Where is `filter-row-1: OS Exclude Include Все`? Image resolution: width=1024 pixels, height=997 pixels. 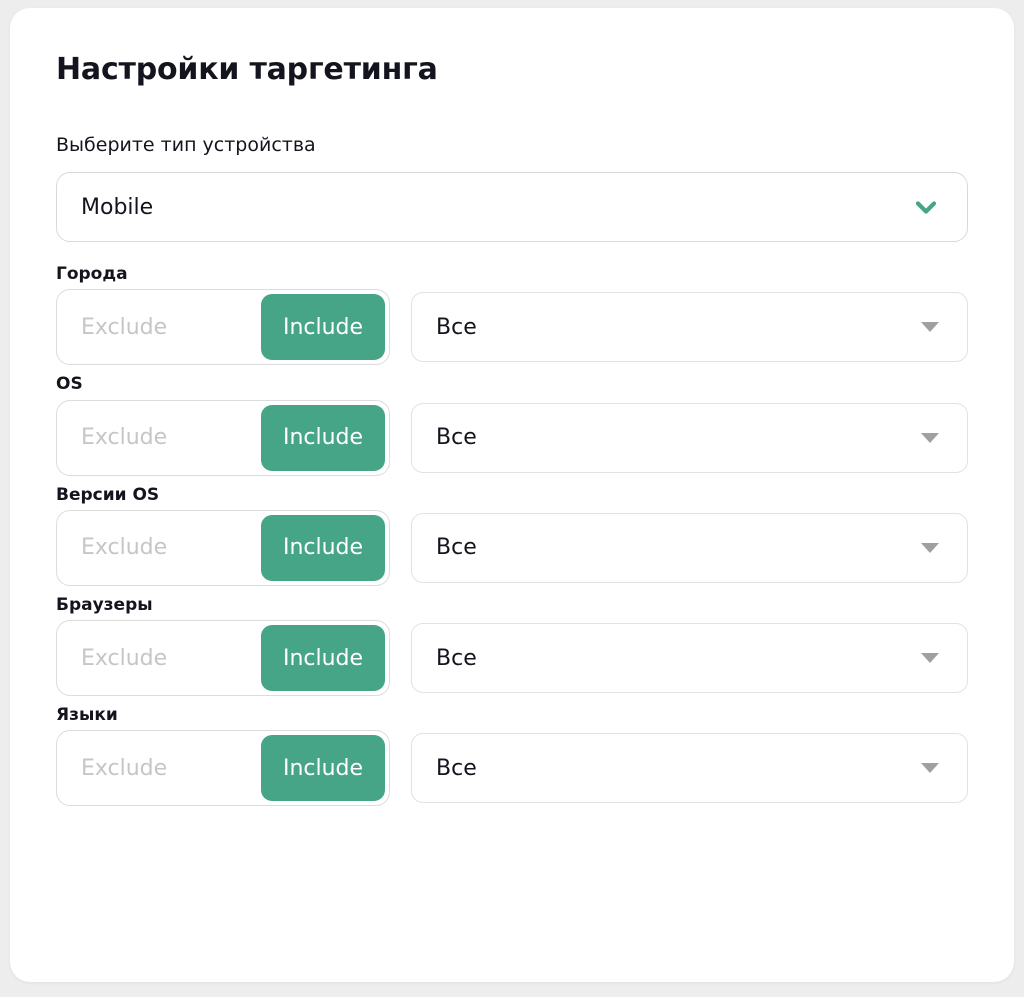 filter-row-1: OS Exclude Include Все is located at coordinates (512, 425).